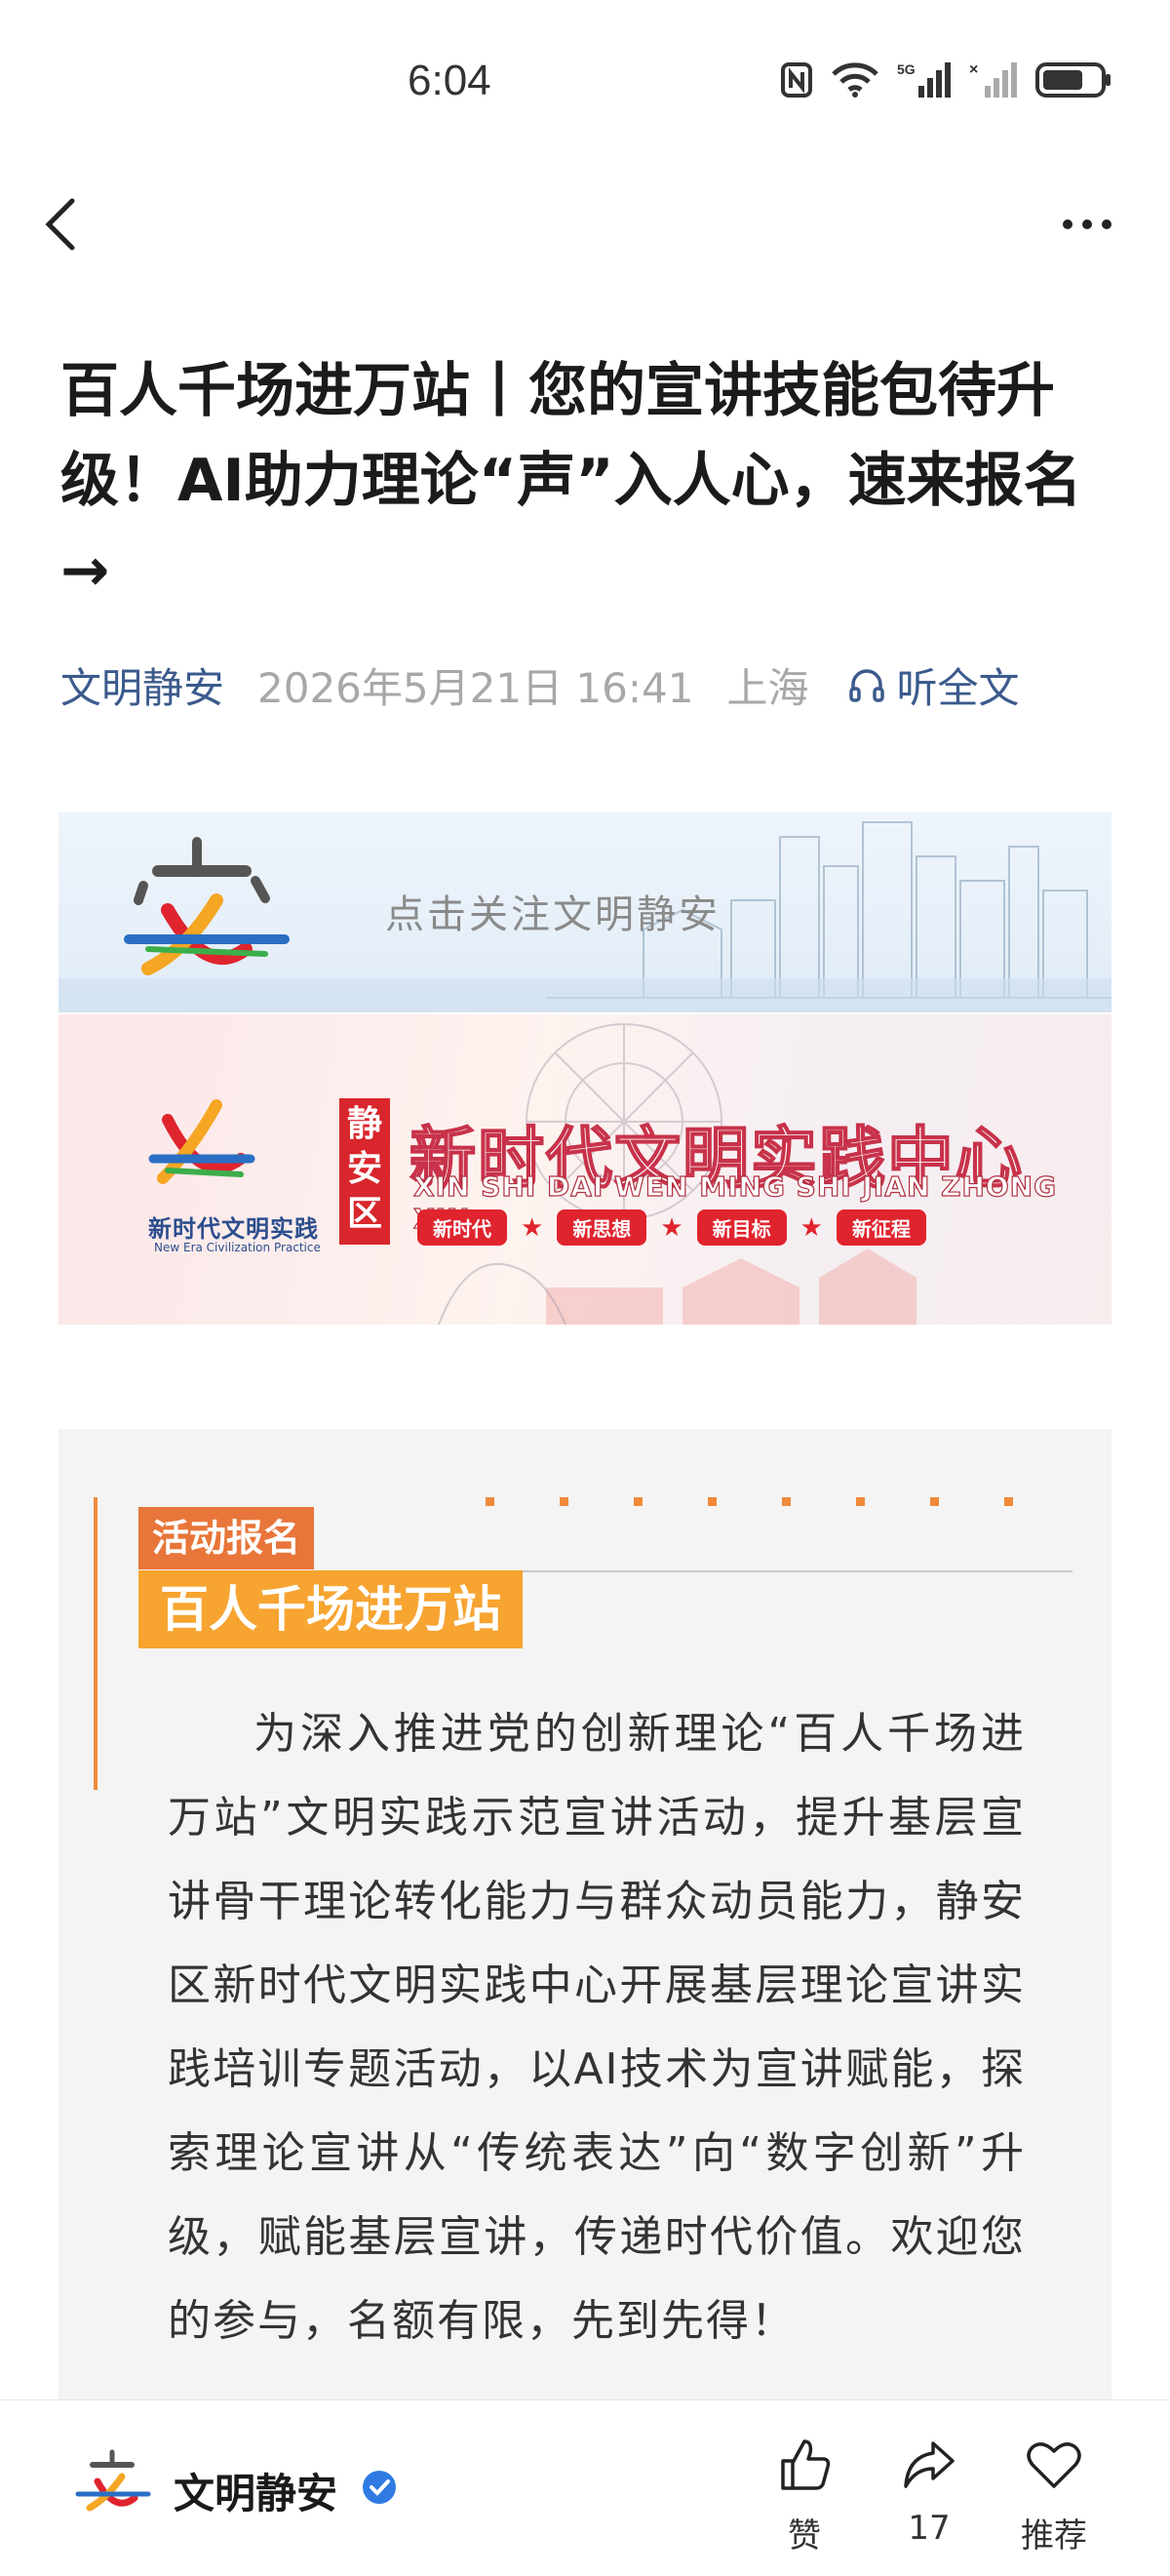 The image size is (1170, 2576). I want to click on accent-dots, so click(749, 1501).